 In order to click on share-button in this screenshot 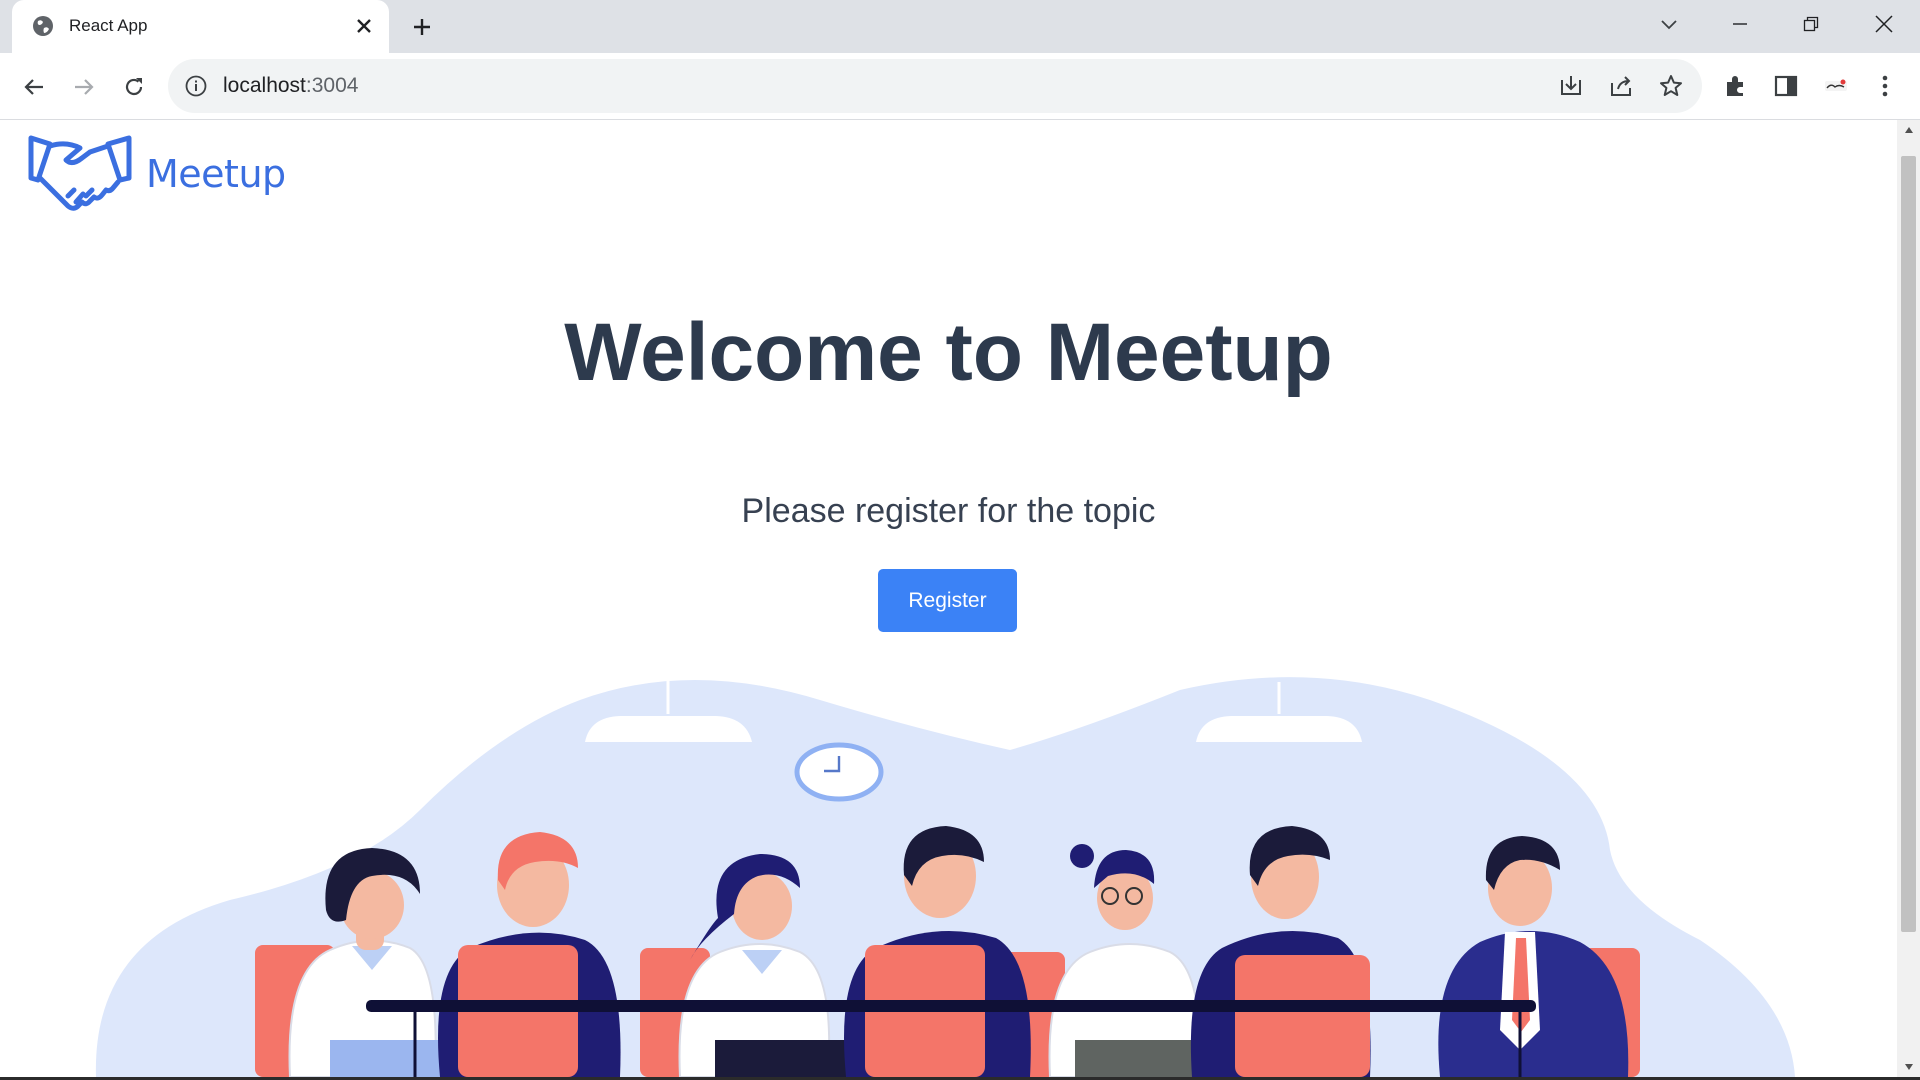, I will do `click(1621, 86)`.